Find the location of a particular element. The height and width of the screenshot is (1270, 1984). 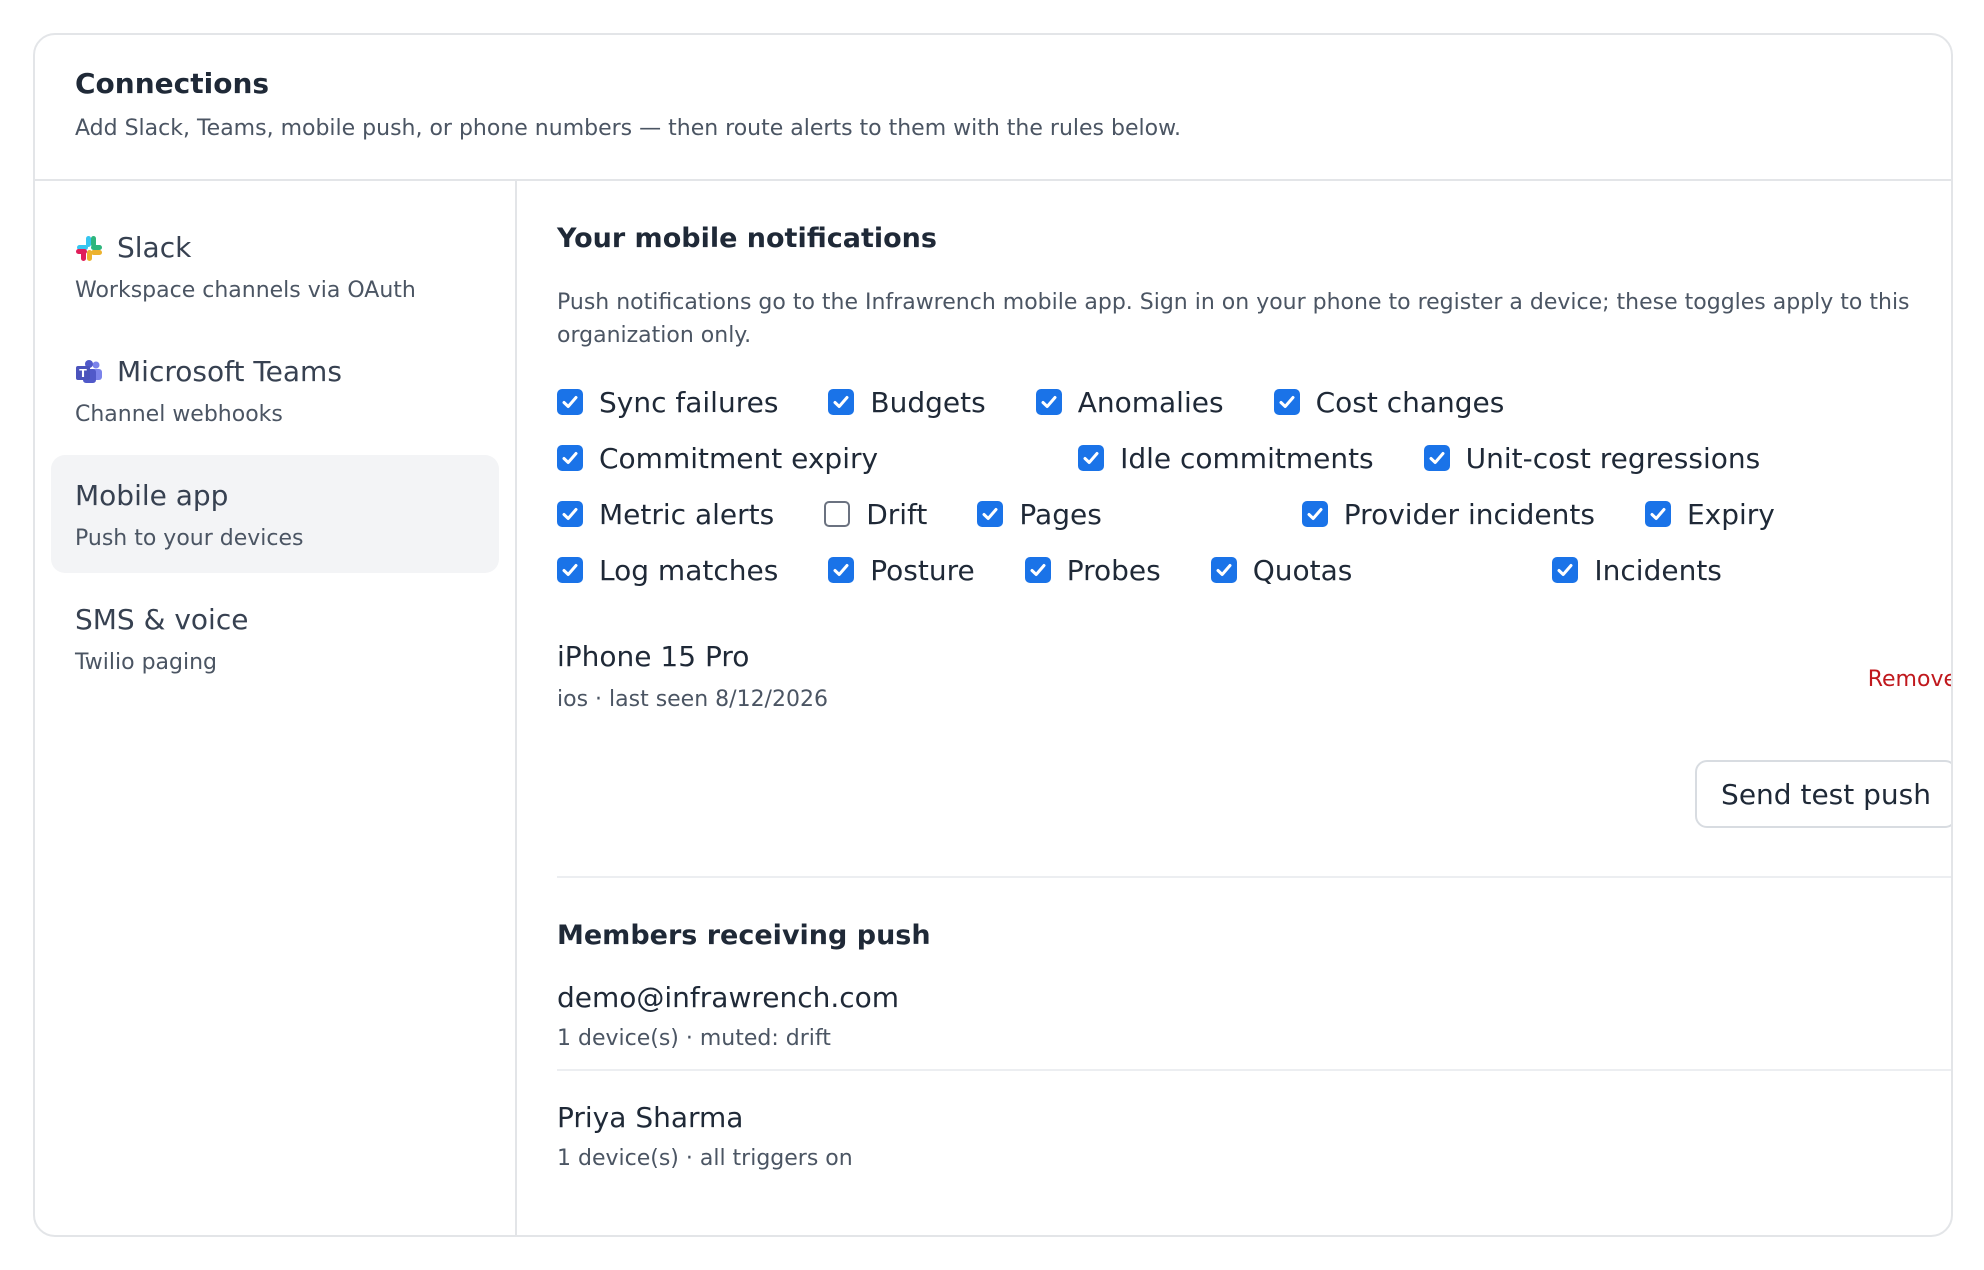

toggle-label: Incidents is located at coordinates (1658, 570).